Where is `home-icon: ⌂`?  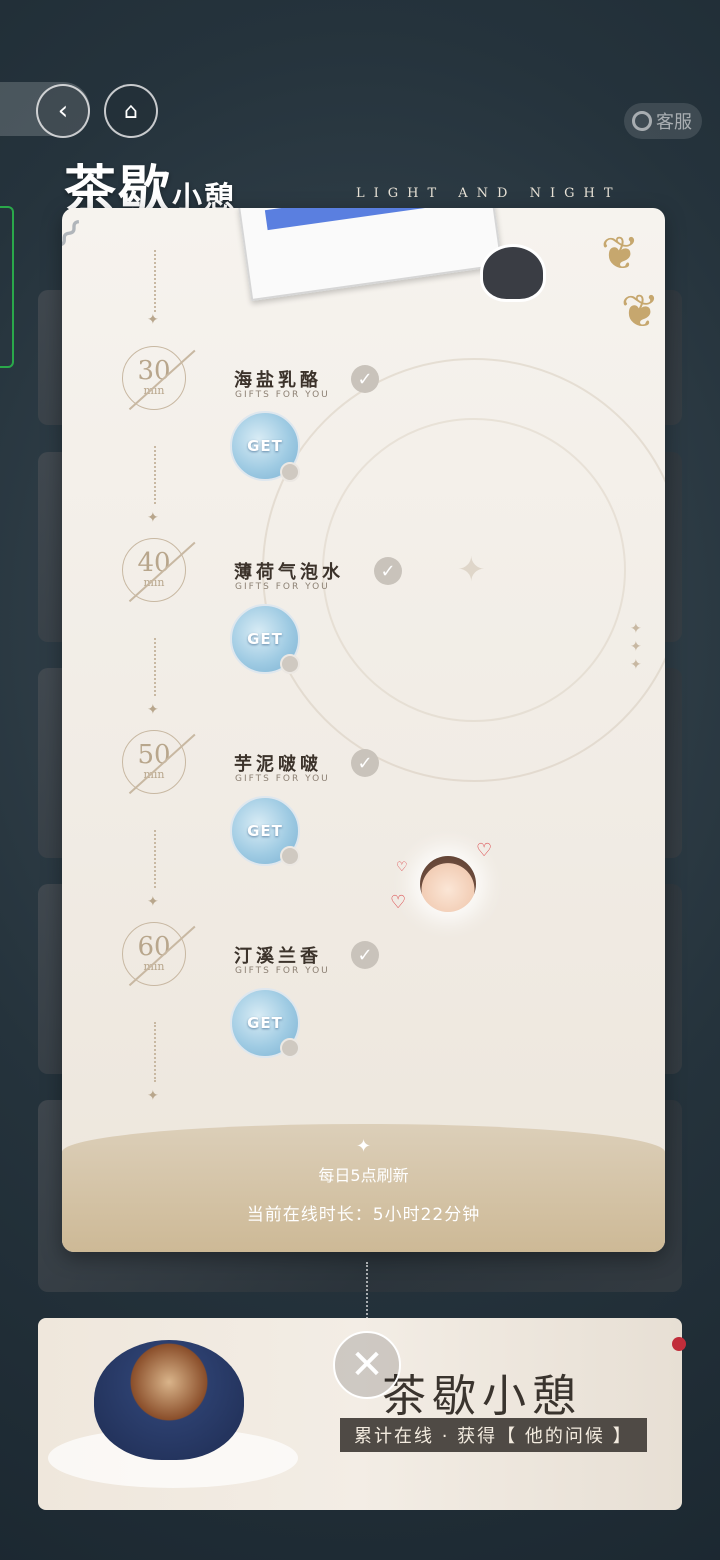 home-icon: ⌂ is located at coordinates (131, 111).